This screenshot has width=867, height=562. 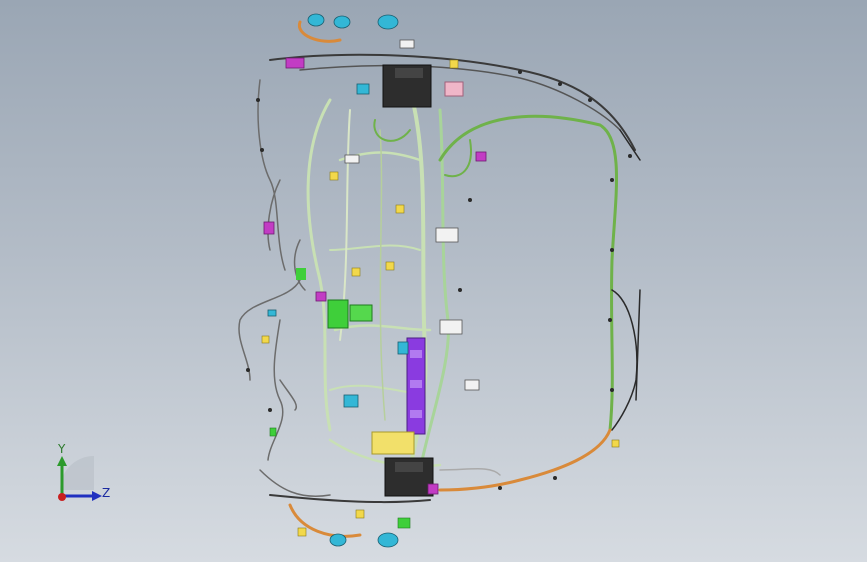 I want to click on yellow-fuse-box, so click(x=393, y=443).